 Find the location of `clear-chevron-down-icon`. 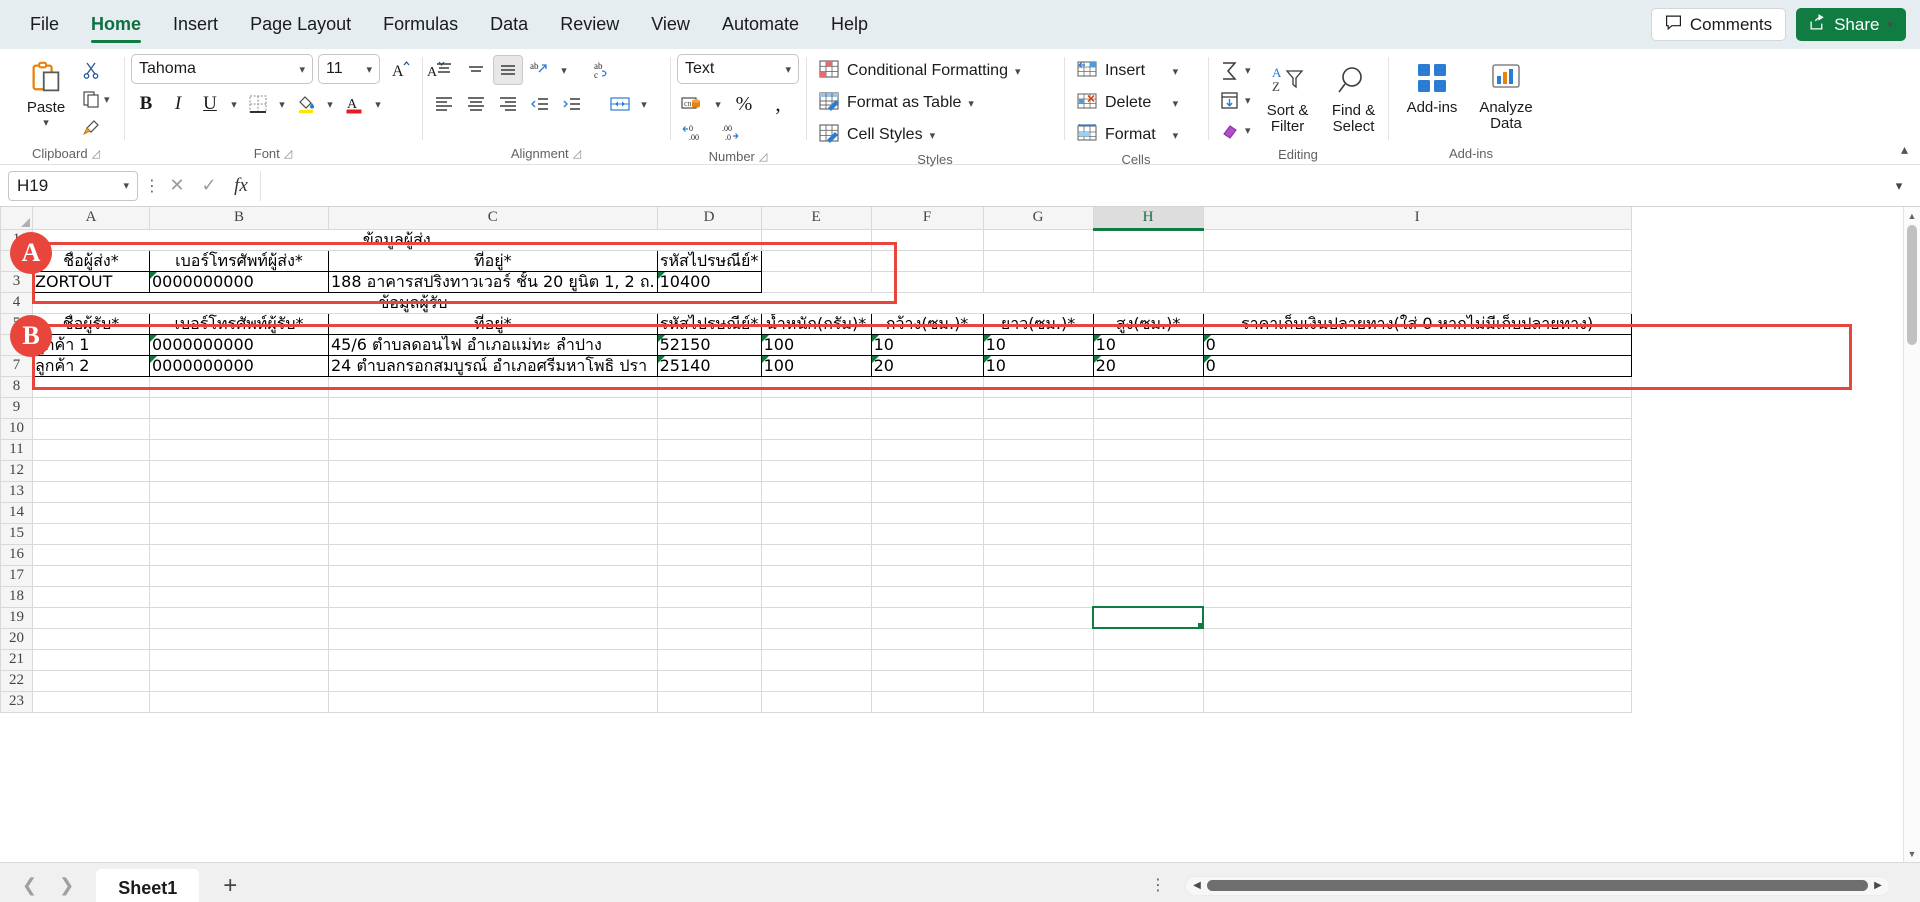

clear-chevron-down-icon is located at coordinates (1248, 130).